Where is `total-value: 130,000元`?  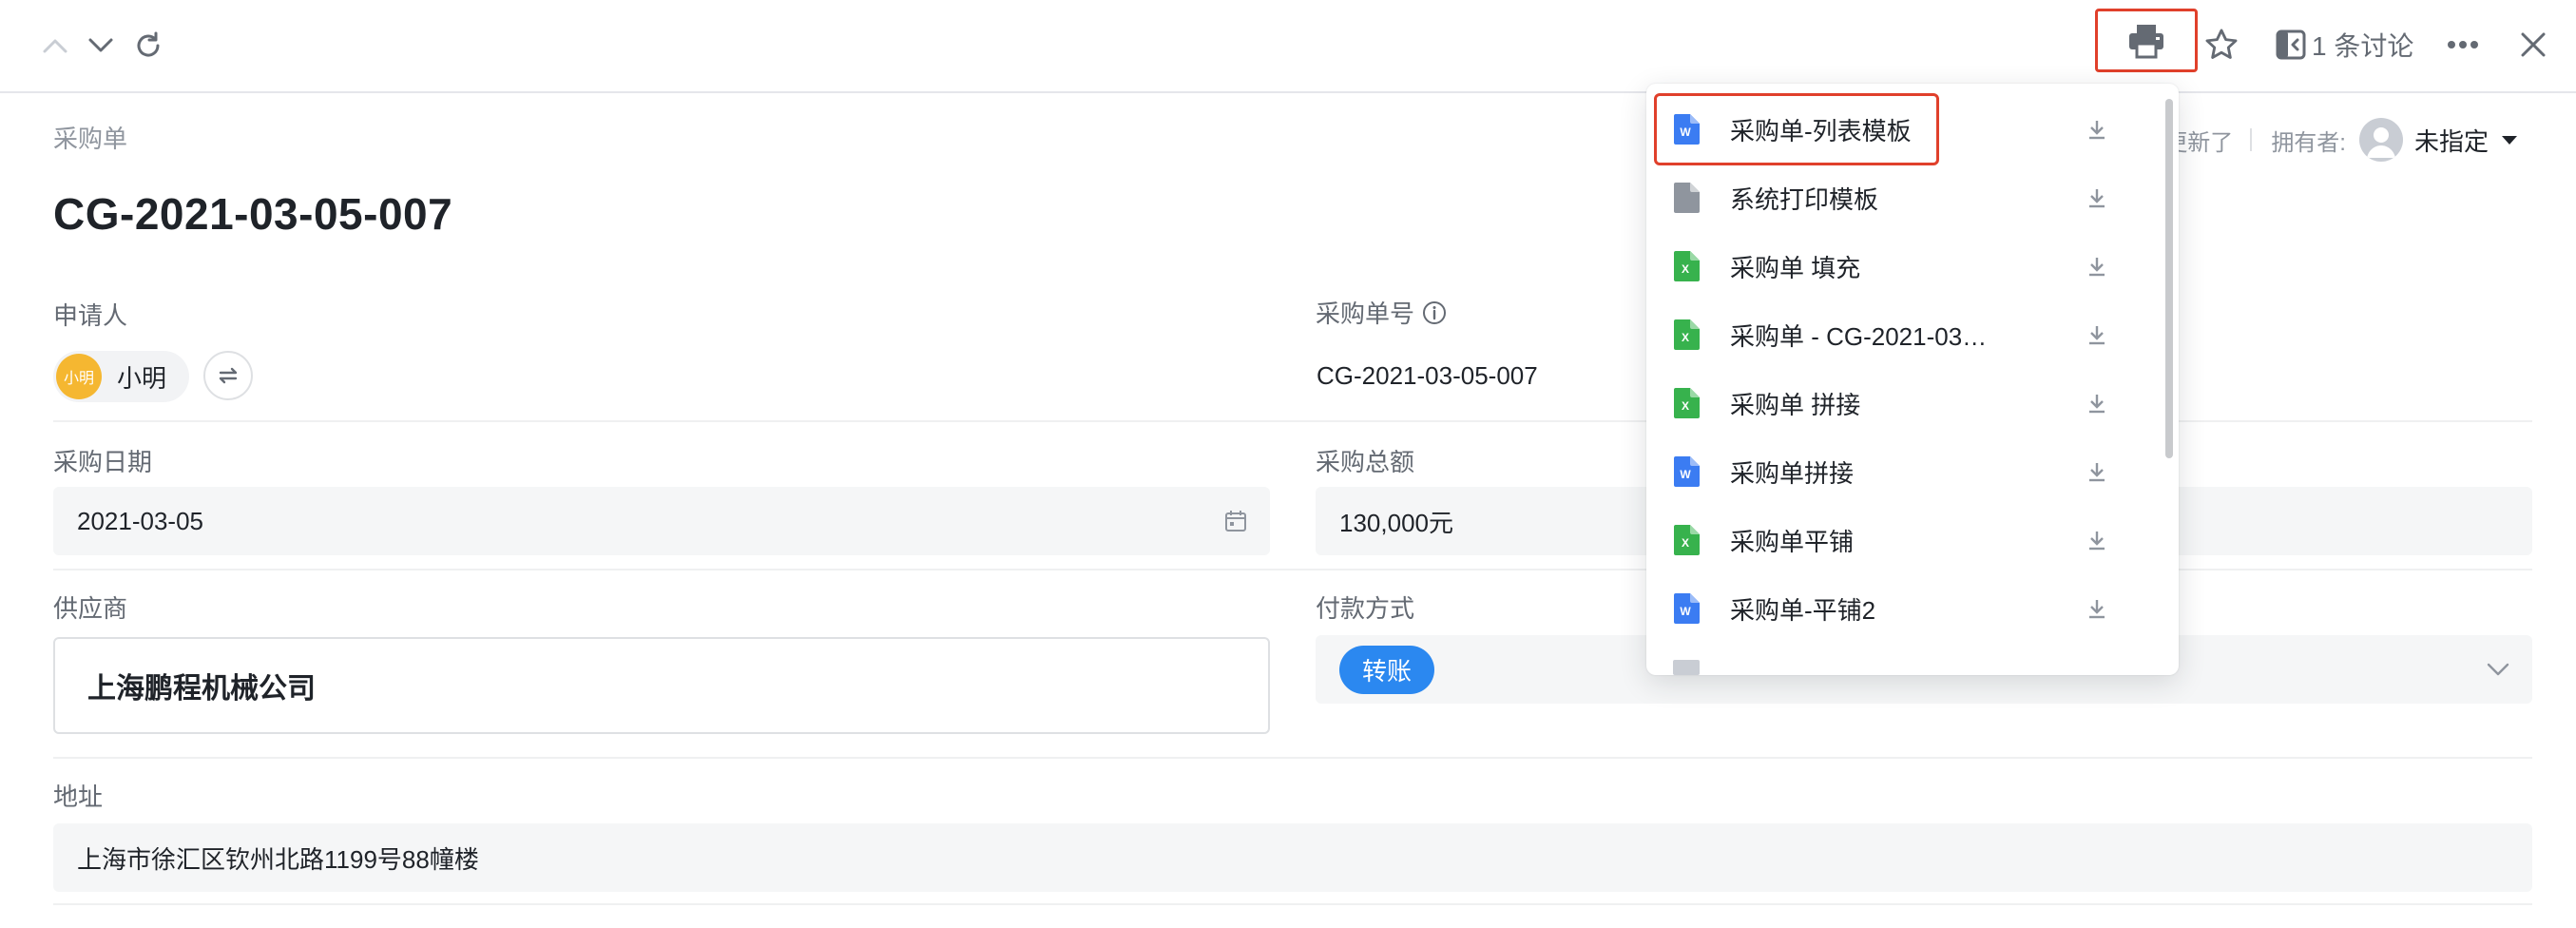
total-value: 130,000元 is located at coordinates (1396, 522).